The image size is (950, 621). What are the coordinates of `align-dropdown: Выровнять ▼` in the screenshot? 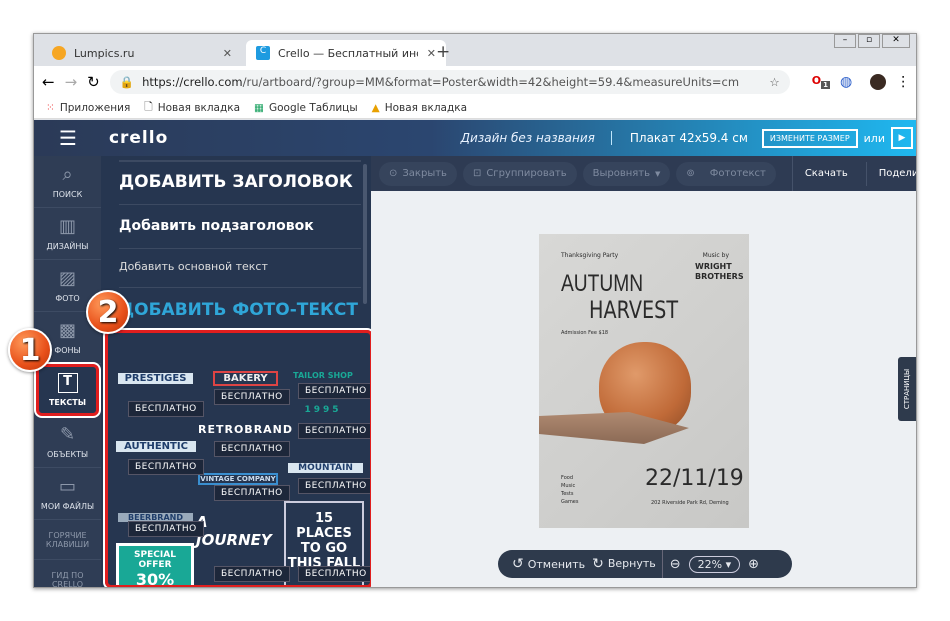 It's located at (626, 173).